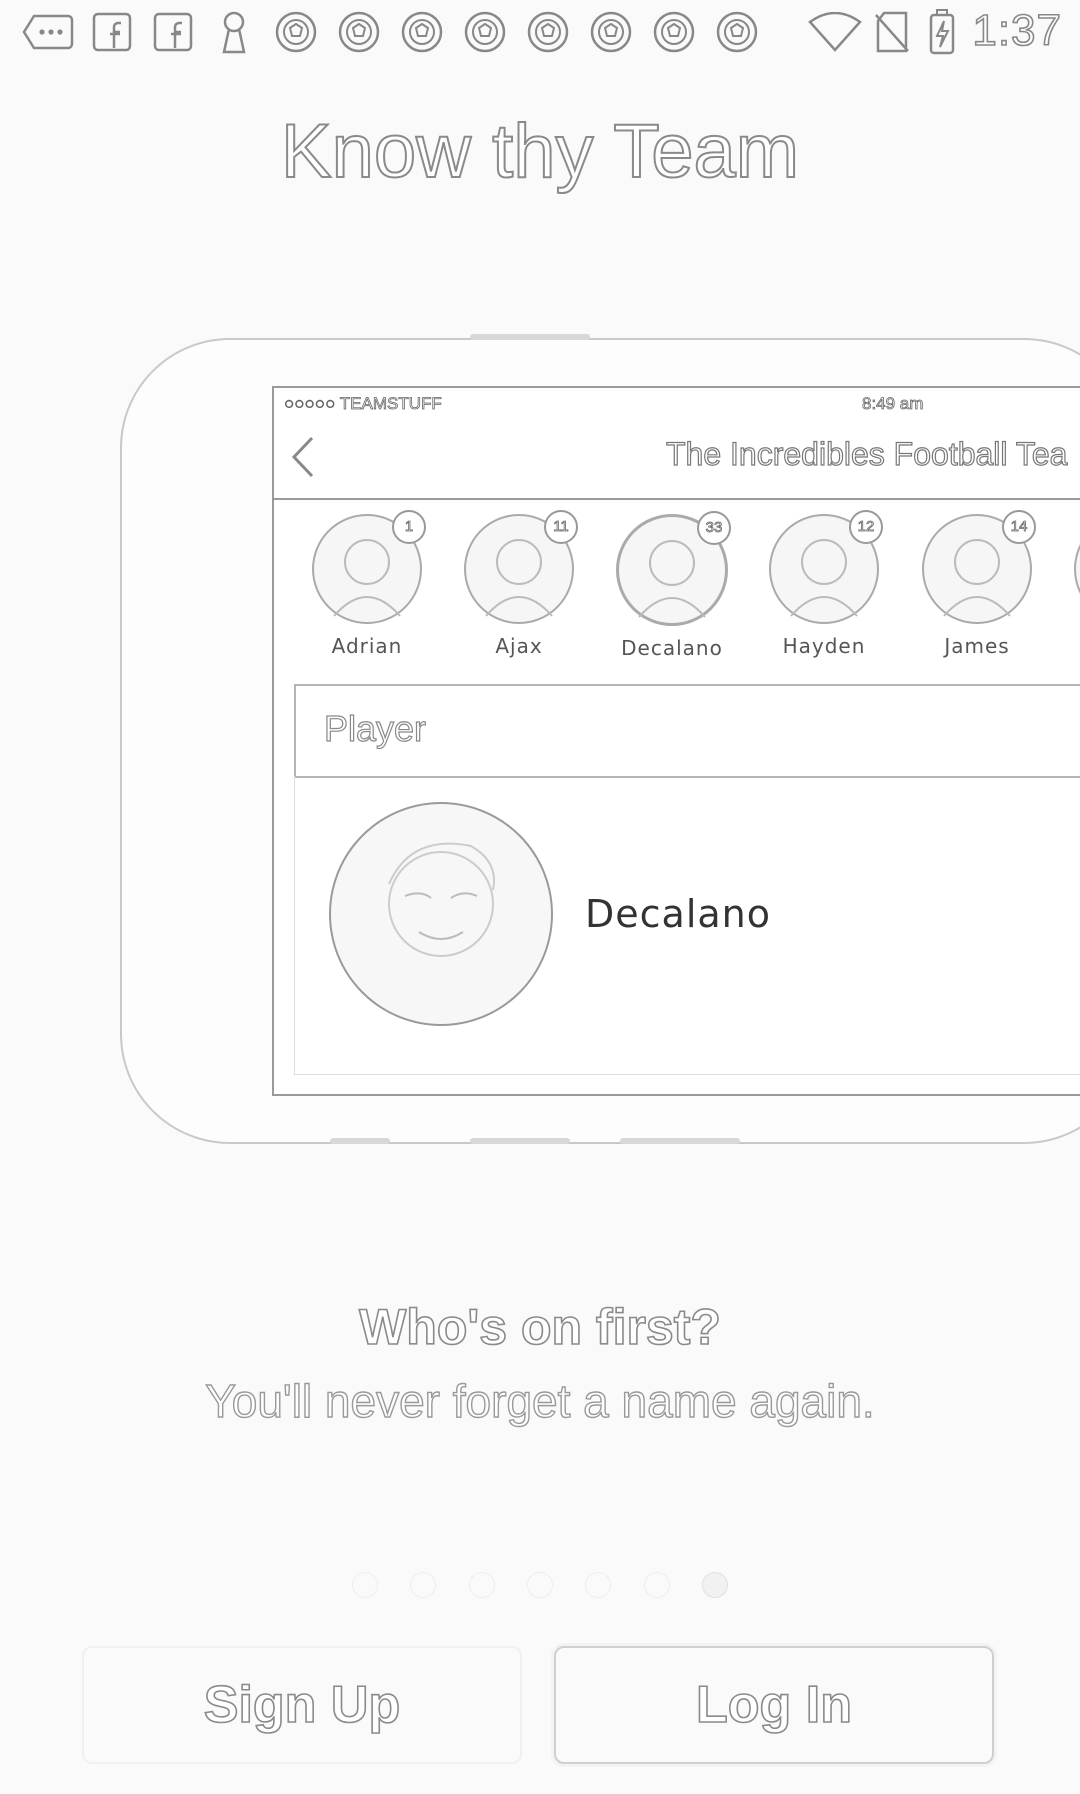 This screenshot has height=1794, width=1080. Describe the element at coordinates (561, 527) in the screenshot. I see `jersey-number-badge: 11` at that location.